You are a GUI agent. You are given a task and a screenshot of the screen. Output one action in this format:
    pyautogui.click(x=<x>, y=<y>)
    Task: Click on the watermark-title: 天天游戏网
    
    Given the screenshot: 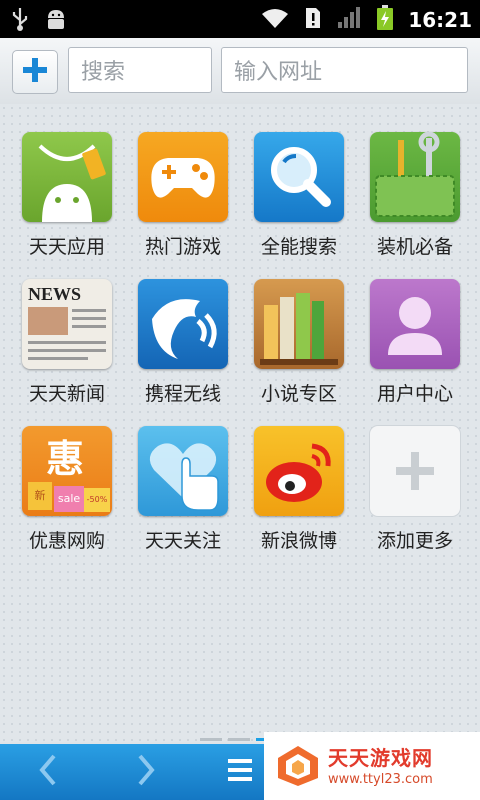 What is the action you would take?
    pyautogui.click(x=380, y=758)
    